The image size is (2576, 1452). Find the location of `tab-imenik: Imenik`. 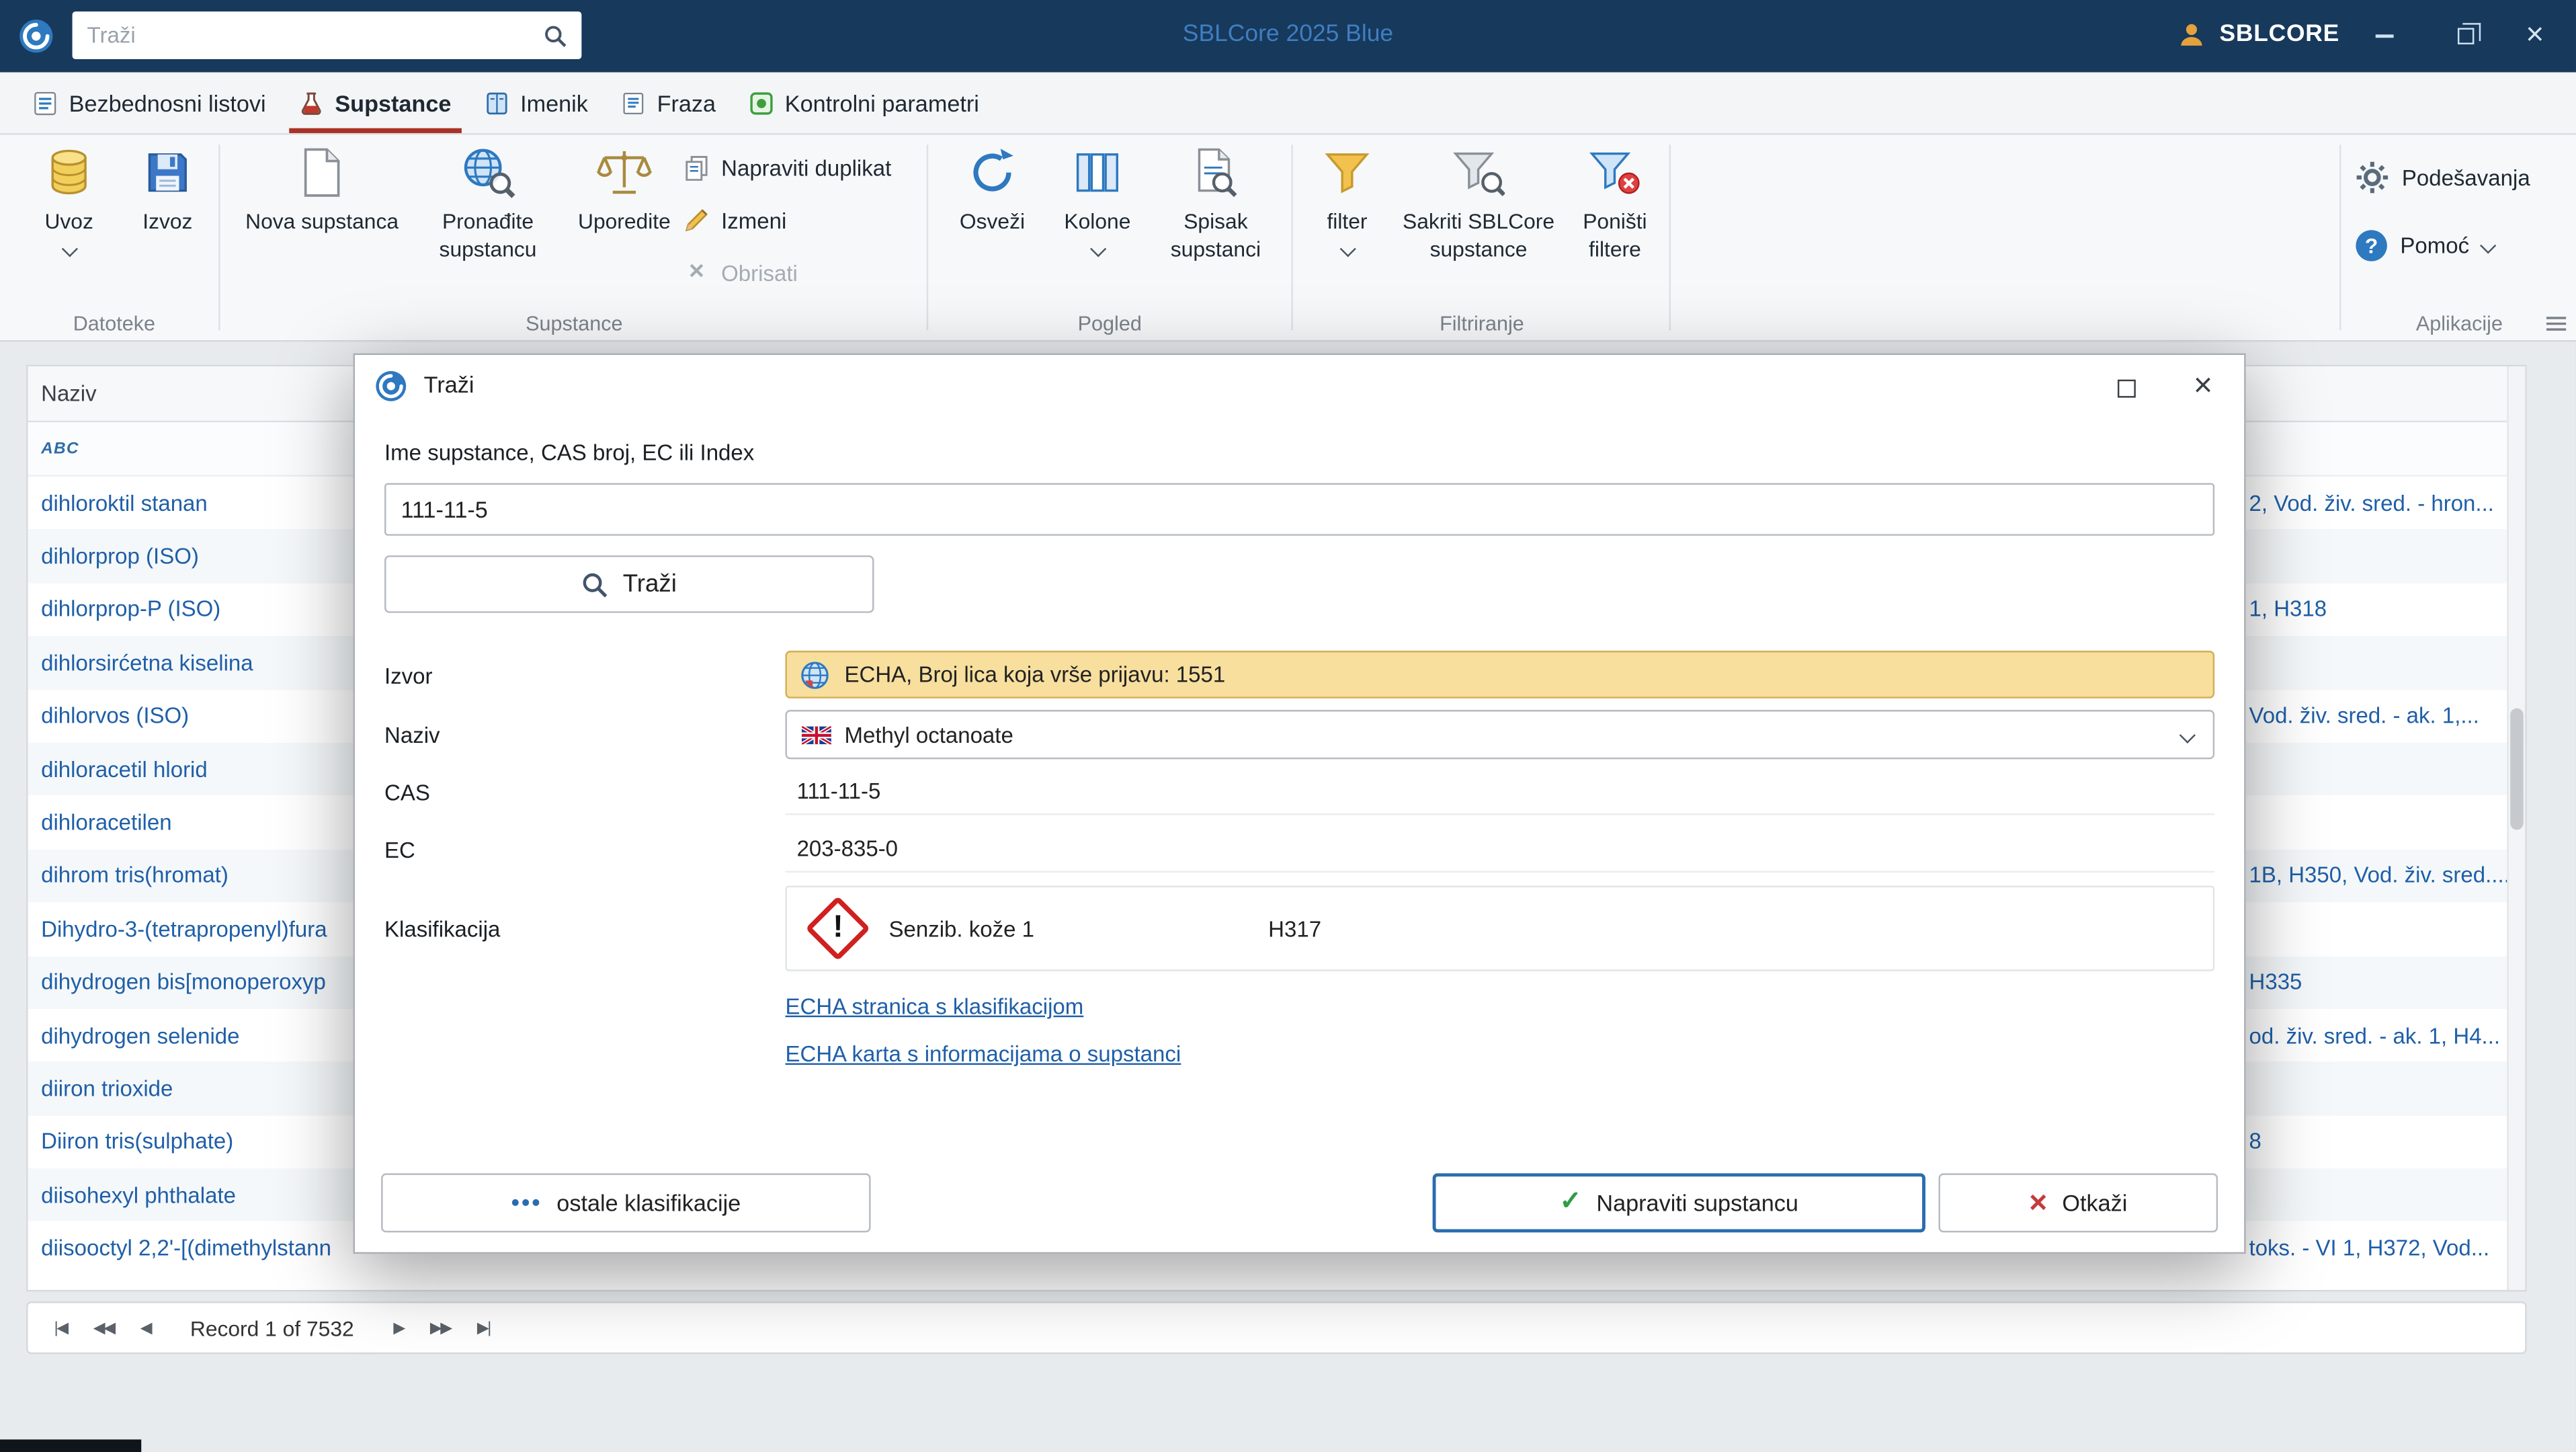

tab-imenik: Imenik is located at coordinates (536, 103).